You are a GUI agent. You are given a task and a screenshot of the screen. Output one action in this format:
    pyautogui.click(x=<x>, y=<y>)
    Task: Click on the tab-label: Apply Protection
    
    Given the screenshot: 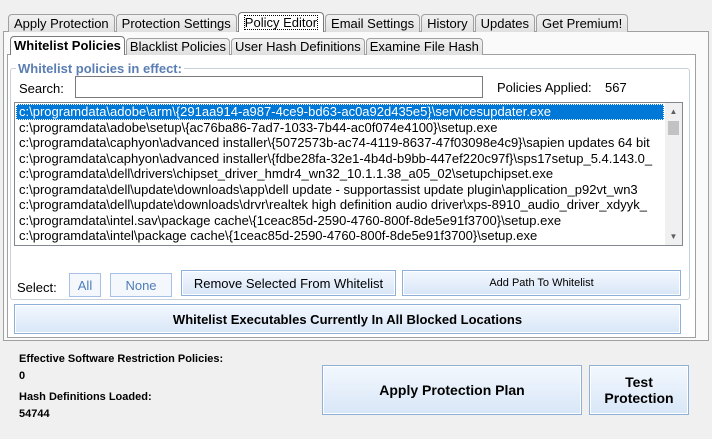 What is the action you would take?
    pyautogui.click(x=61, y=23)
    